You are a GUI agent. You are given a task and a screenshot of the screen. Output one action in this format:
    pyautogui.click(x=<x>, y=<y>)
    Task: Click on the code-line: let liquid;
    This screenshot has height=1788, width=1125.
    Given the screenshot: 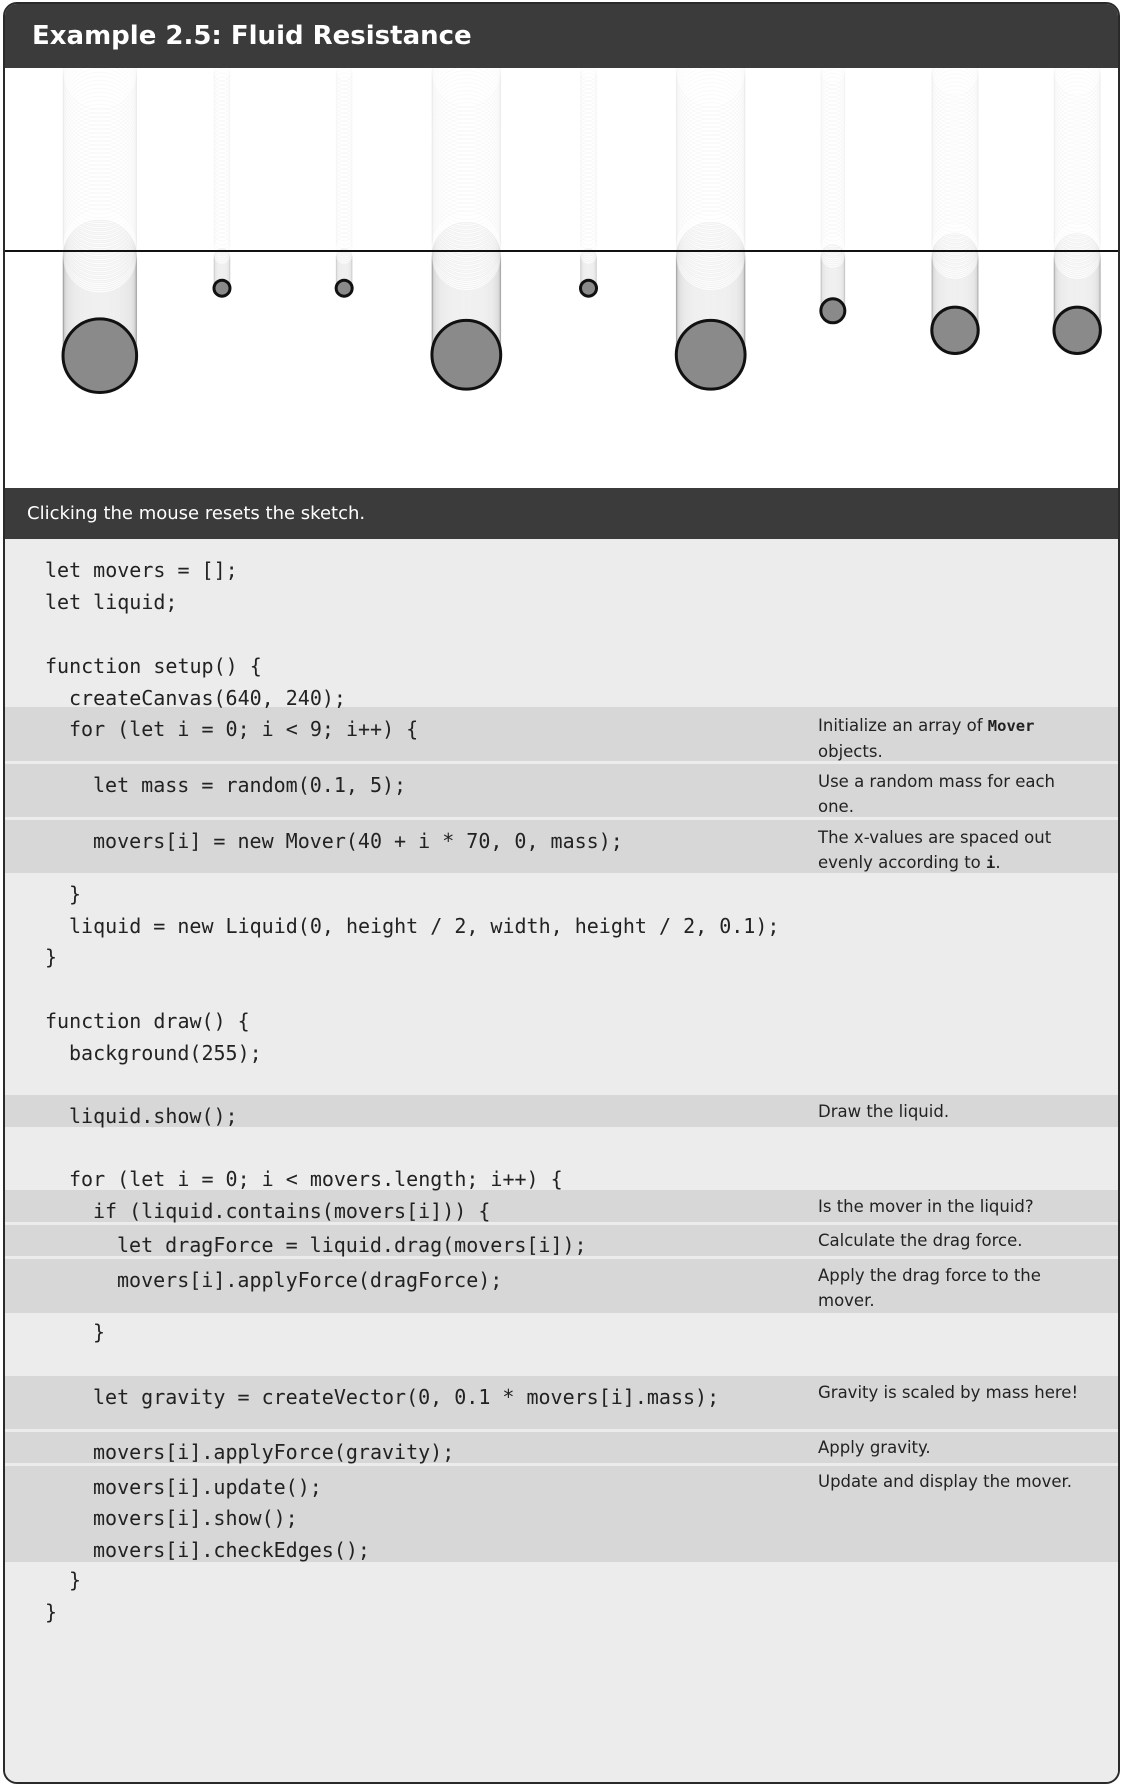 What is the action you would take?
    pyautogui.click(x=111, y=602)
    